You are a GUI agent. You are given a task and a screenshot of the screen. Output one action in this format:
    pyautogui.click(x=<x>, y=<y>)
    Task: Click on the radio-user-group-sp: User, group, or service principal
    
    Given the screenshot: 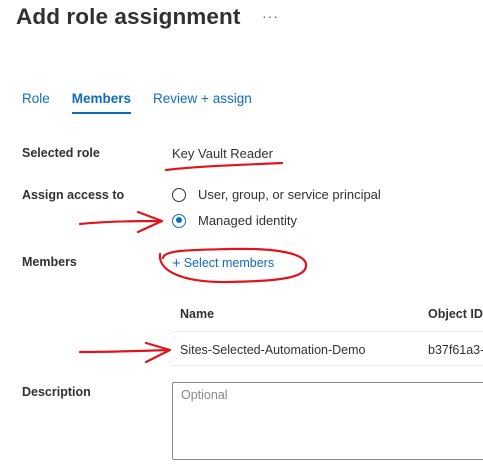 What is the action you would take?
    pyautogui.click(x=276, y=194)
    